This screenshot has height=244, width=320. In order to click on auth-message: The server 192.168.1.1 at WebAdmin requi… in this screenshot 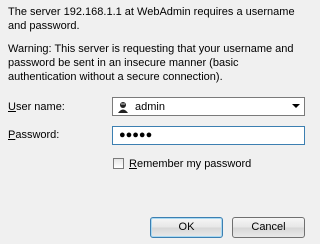, I will do `click(151, 19)`.